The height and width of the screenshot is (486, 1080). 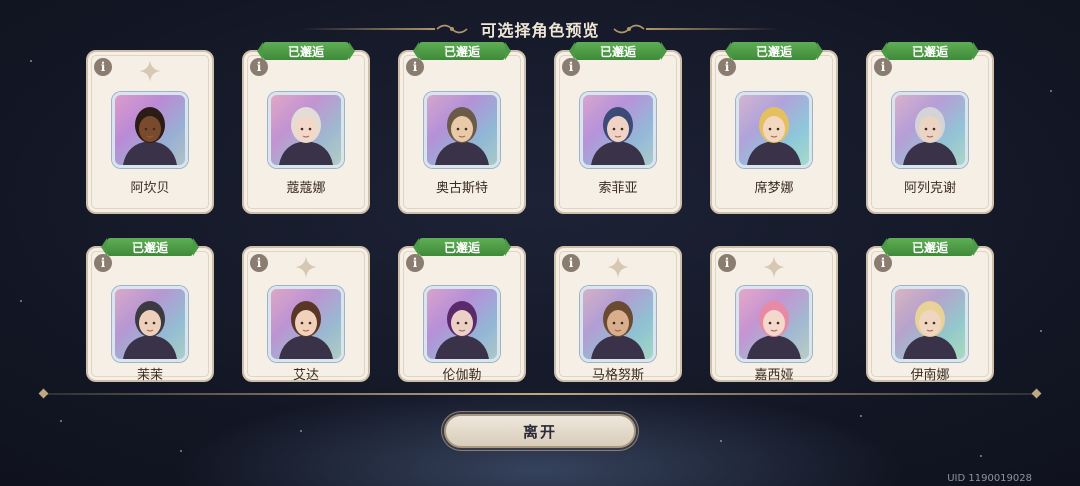 What do you see at coordinates (306, 188) in the screenshot?
I see `character-name: 蔻蔻娜` at bounding box center [306, 188].